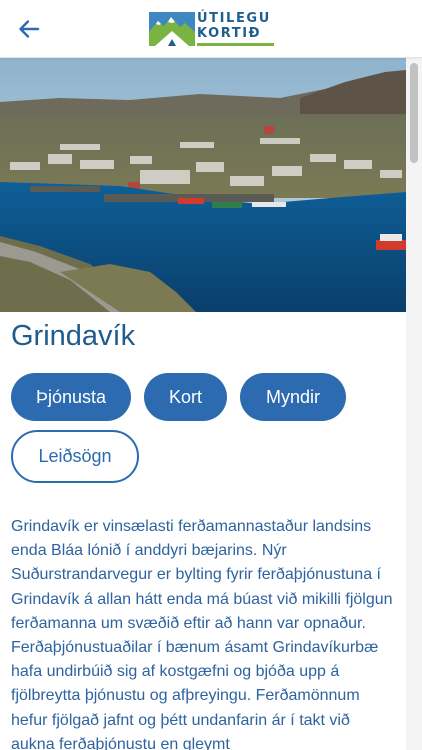 Image resolution: width=422 pixels, height=750 pixels. I want to click on vertical-scrollbar, so click(414, 404).